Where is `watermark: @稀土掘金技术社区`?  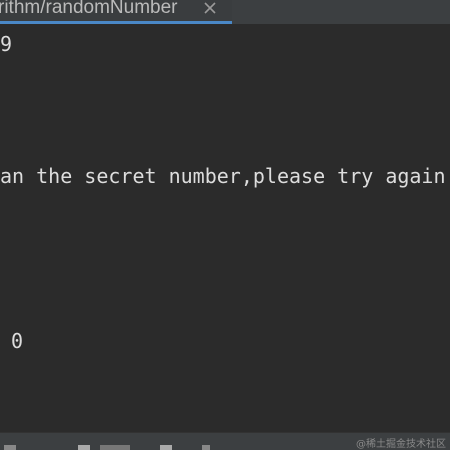 watermark: @稀土掘金技术社区 is located at coordinates (401, 444).